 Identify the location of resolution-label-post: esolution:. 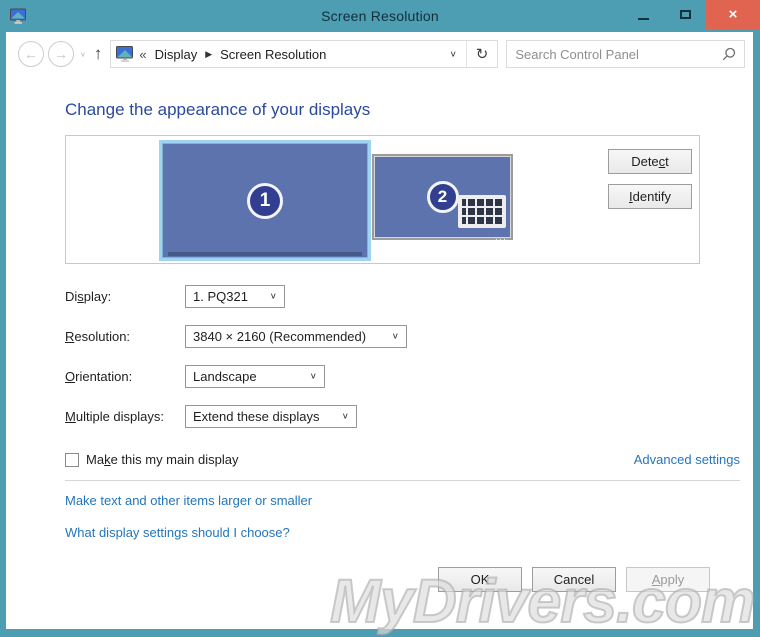
(102, 336).